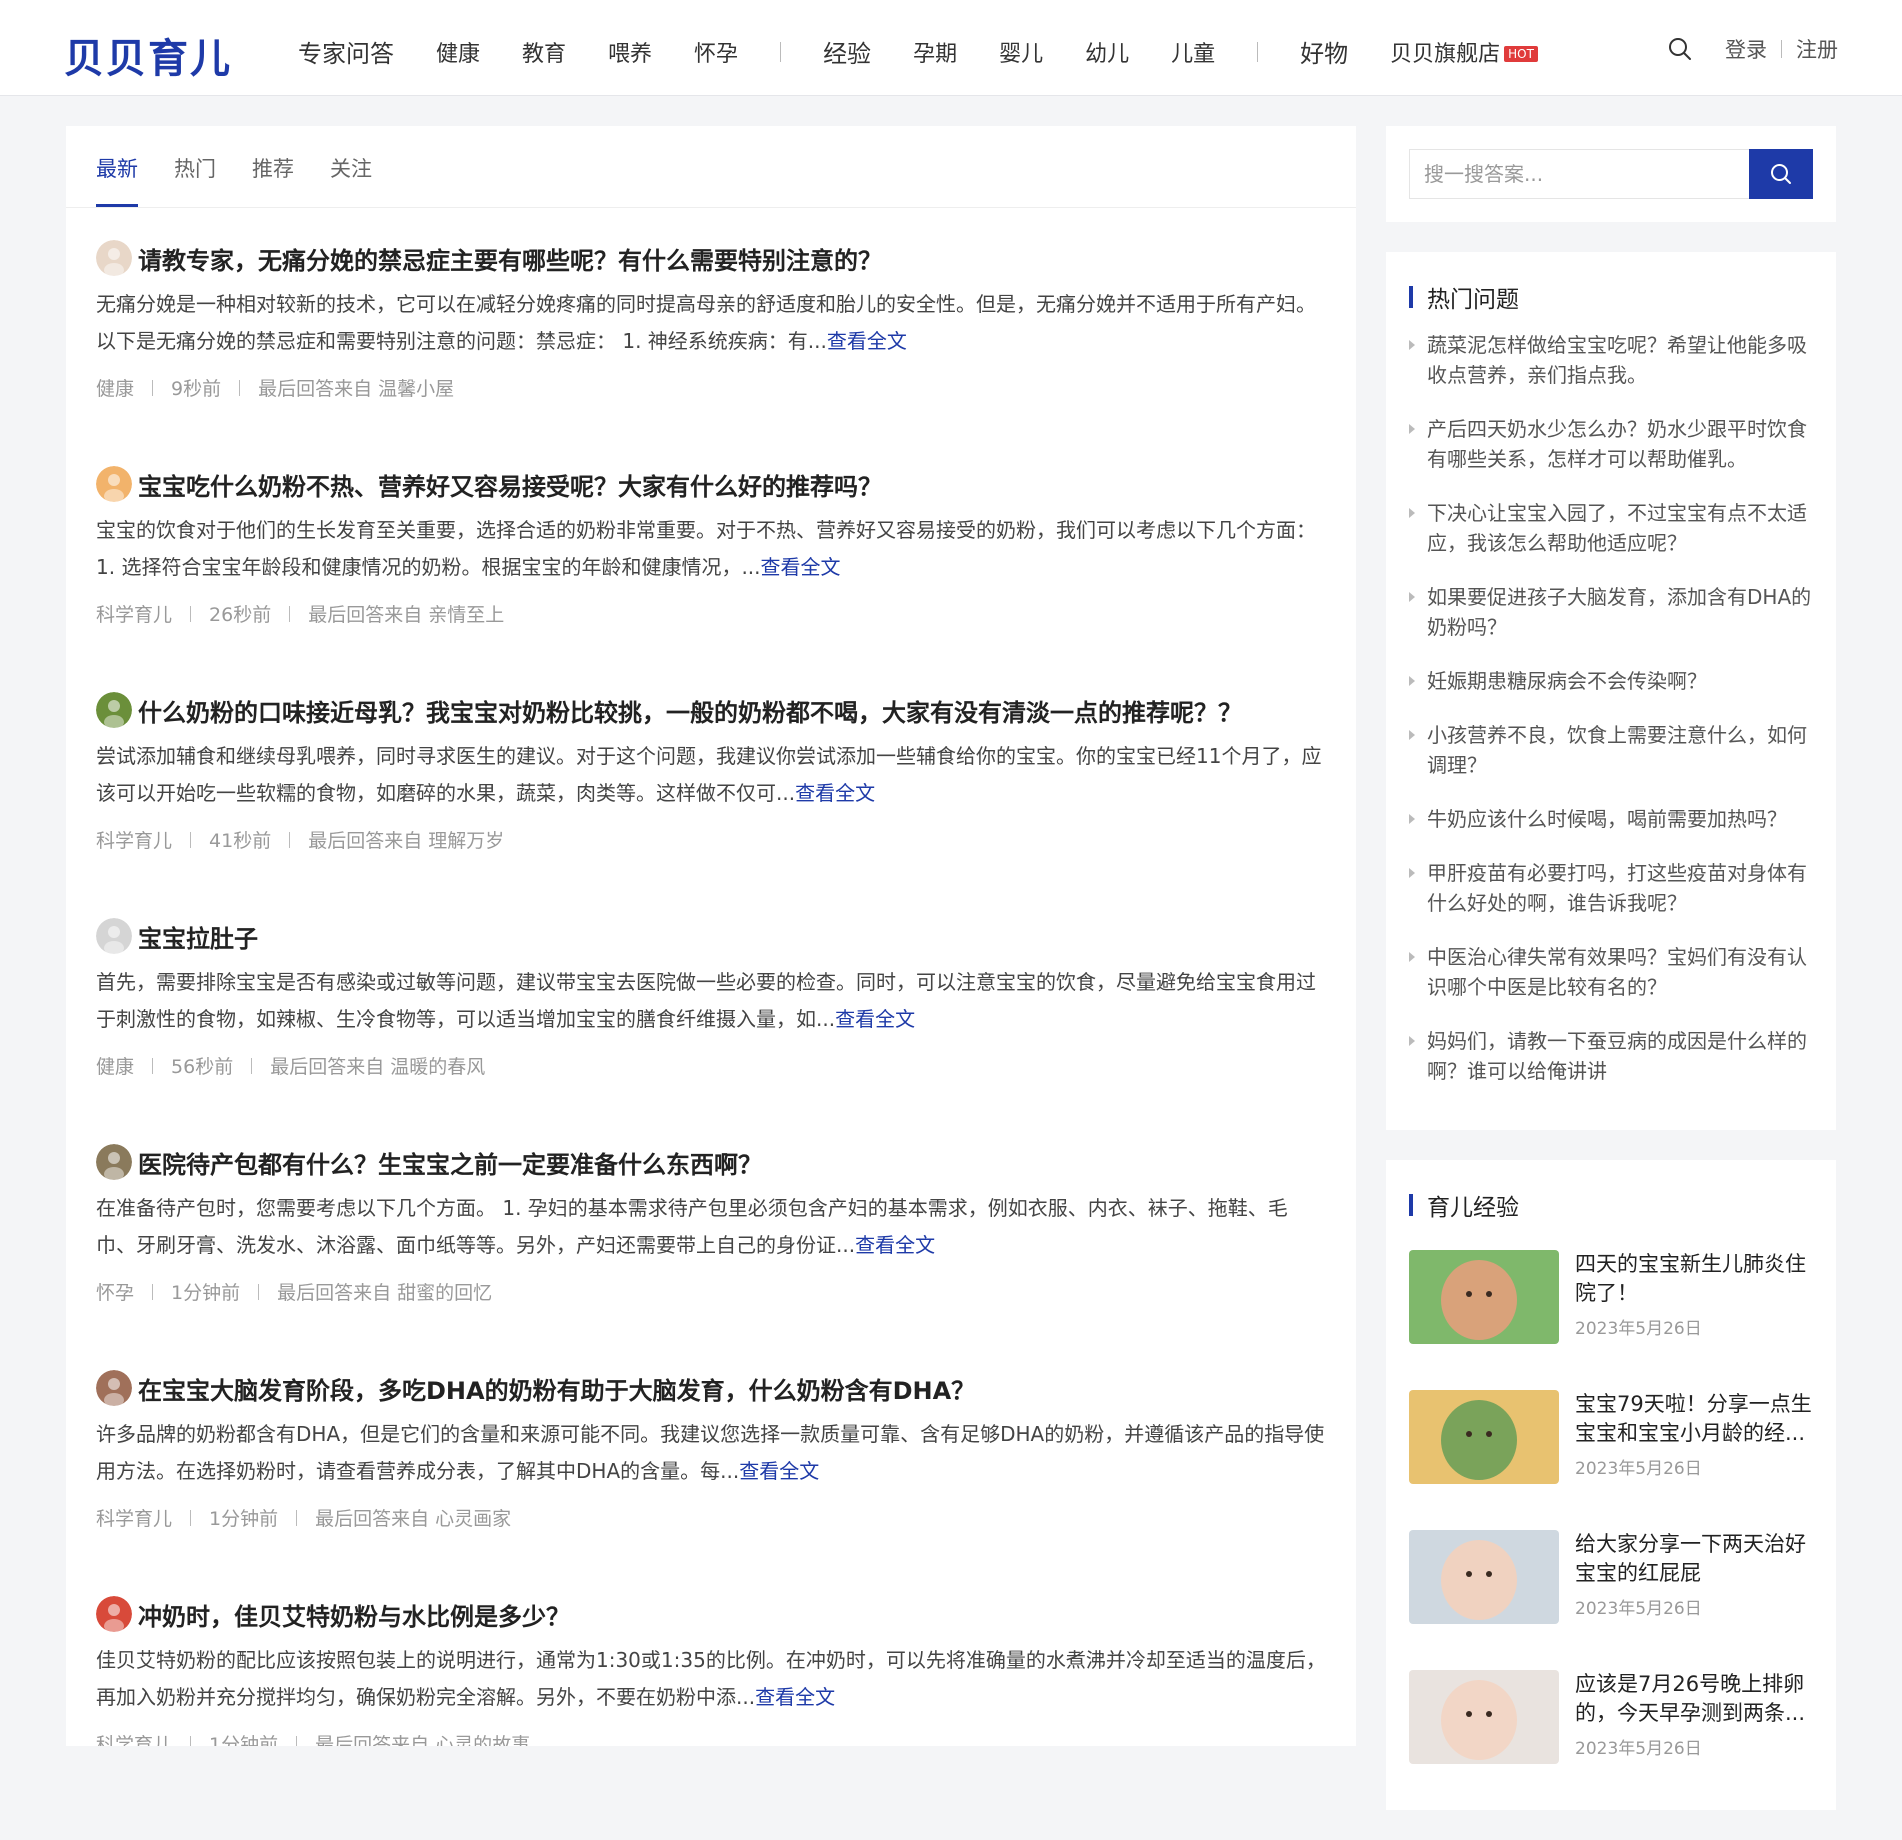  Describe the element at coordinates (1611, 681) in the screenshot. I see `hot-question-link: 妊娠期患糖尿病会不会传染啊？` at that location.